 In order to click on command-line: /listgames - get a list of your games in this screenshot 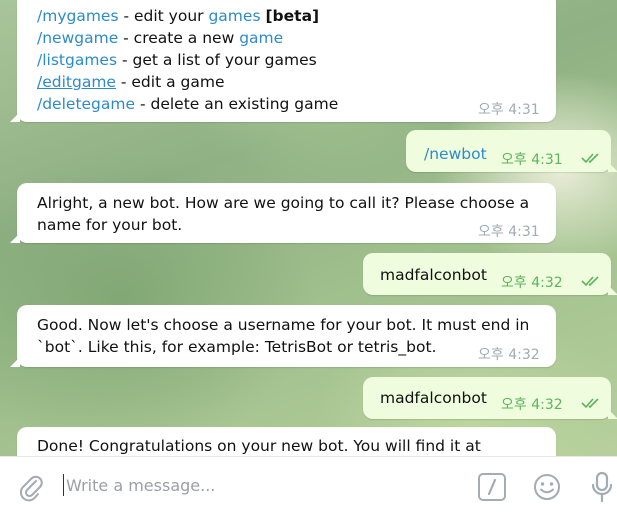, I will do `click(187, 60)`.